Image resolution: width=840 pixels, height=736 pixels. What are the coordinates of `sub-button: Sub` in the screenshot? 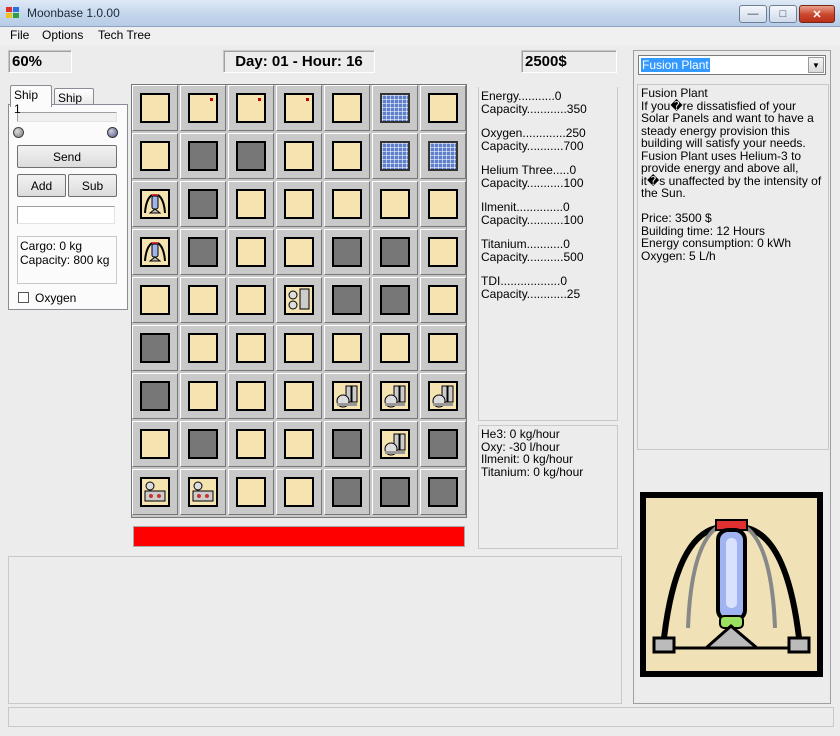 It's located at (92, 185).